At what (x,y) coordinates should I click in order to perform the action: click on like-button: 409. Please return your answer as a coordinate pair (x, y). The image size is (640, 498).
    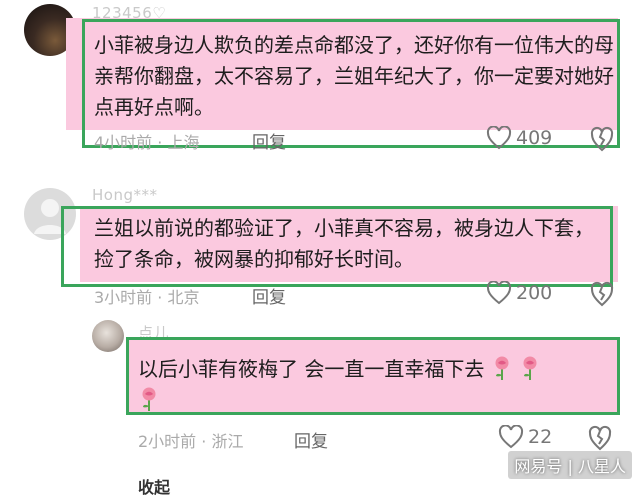
    Looking at the image, I should click on (519, 138).